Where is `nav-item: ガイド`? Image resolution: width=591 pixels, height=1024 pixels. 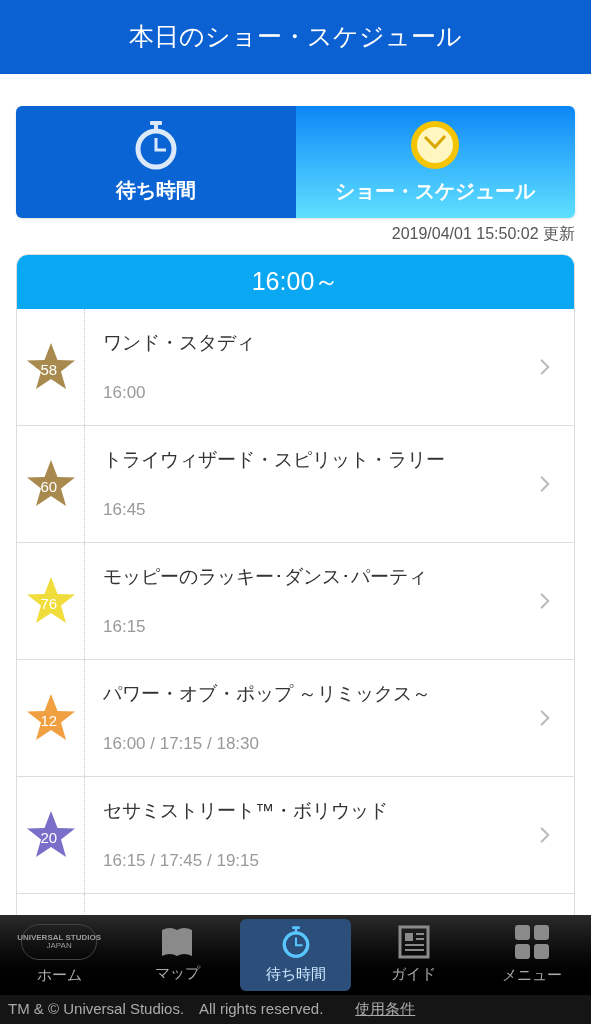 nav-item: ガイド is located at coordinates (413, 955).